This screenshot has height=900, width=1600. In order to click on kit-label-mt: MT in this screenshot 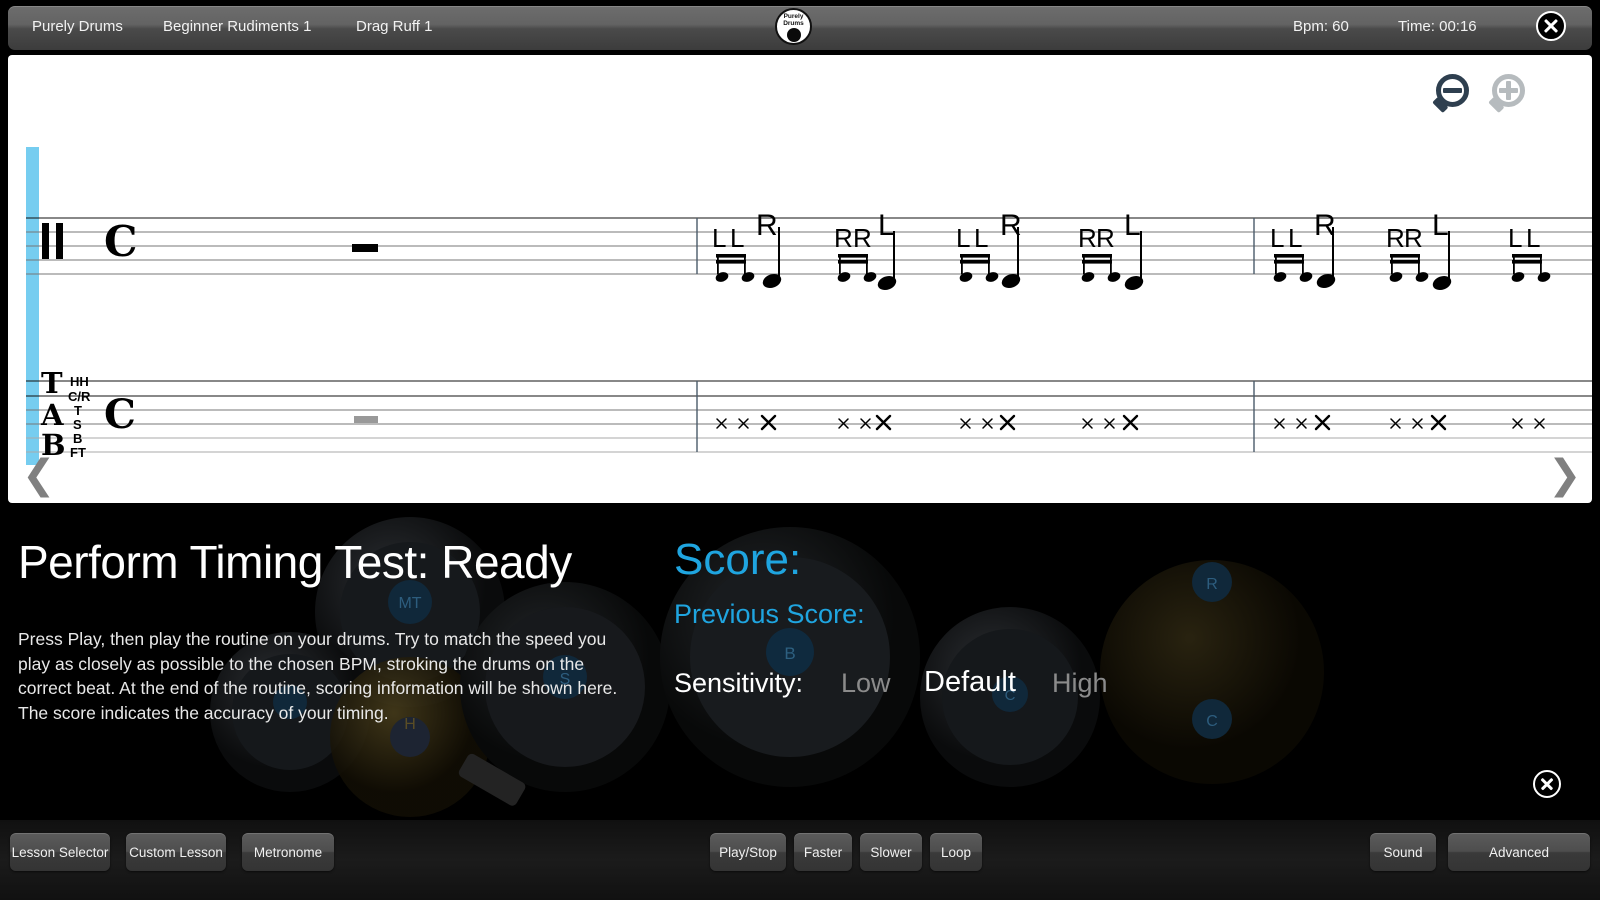, I will do `click(409, 603)`.